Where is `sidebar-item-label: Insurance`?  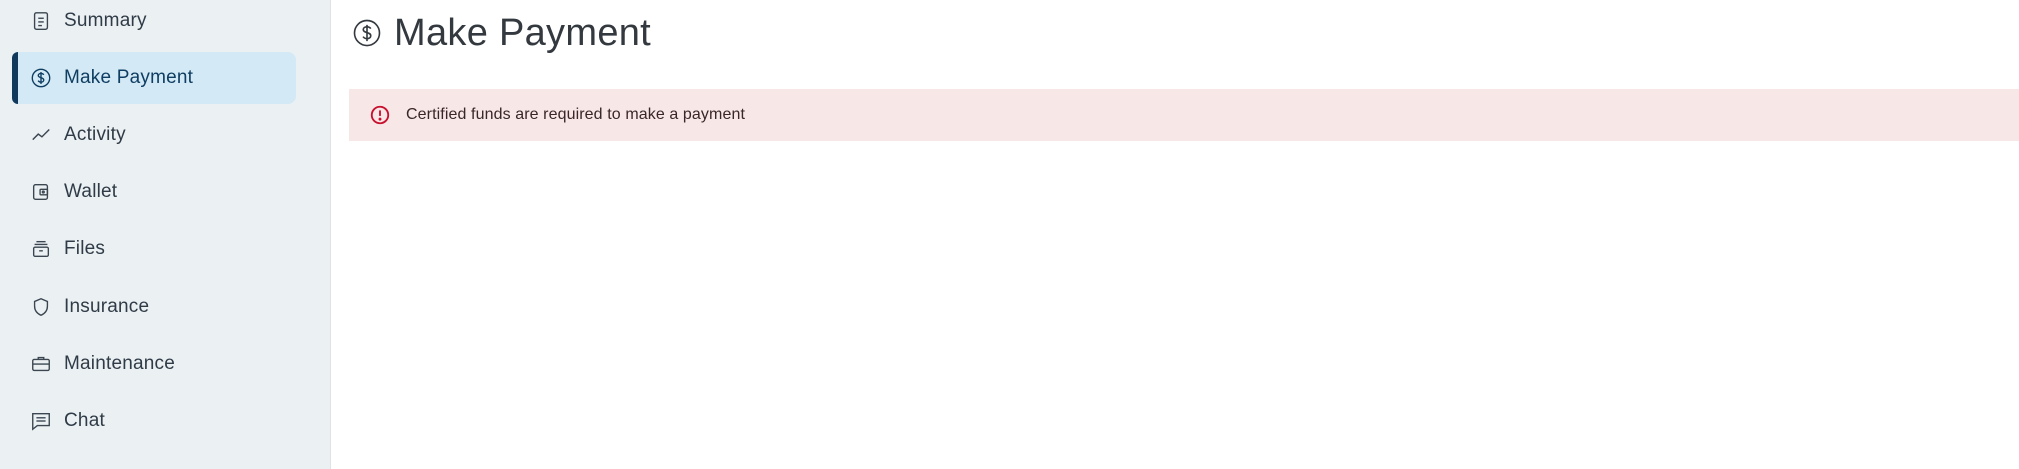
sidebar-item-label: Insurance is located at coordinates (107, 306).